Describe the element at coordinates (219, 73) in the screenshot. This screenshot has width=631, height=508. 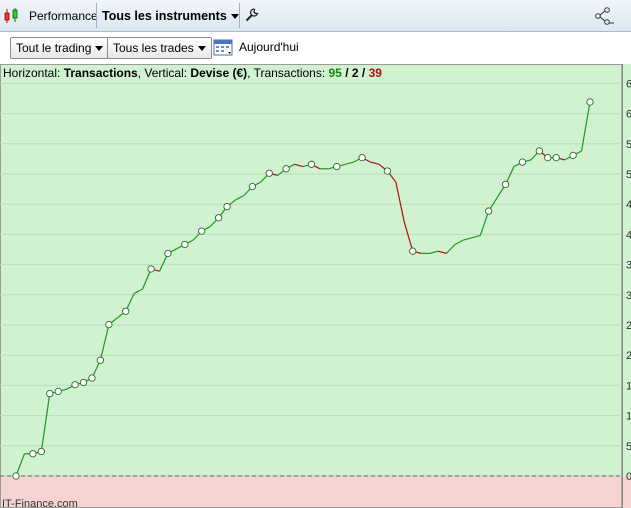
I see `vertical-value: Devise (€)` at that location.